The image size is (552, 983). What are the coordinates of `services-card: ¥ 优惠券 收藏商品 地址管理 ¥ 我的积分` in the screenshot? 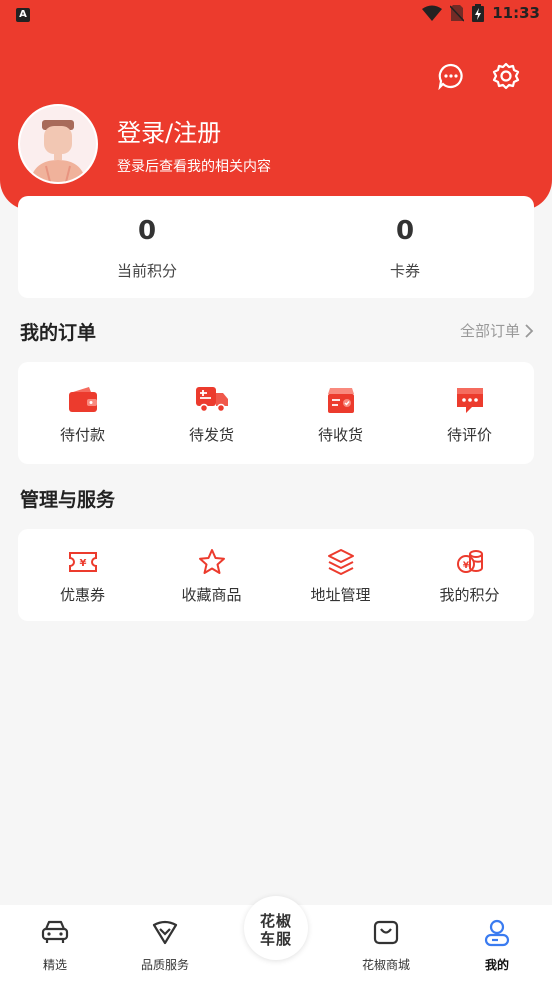 It's located at (276, 575).